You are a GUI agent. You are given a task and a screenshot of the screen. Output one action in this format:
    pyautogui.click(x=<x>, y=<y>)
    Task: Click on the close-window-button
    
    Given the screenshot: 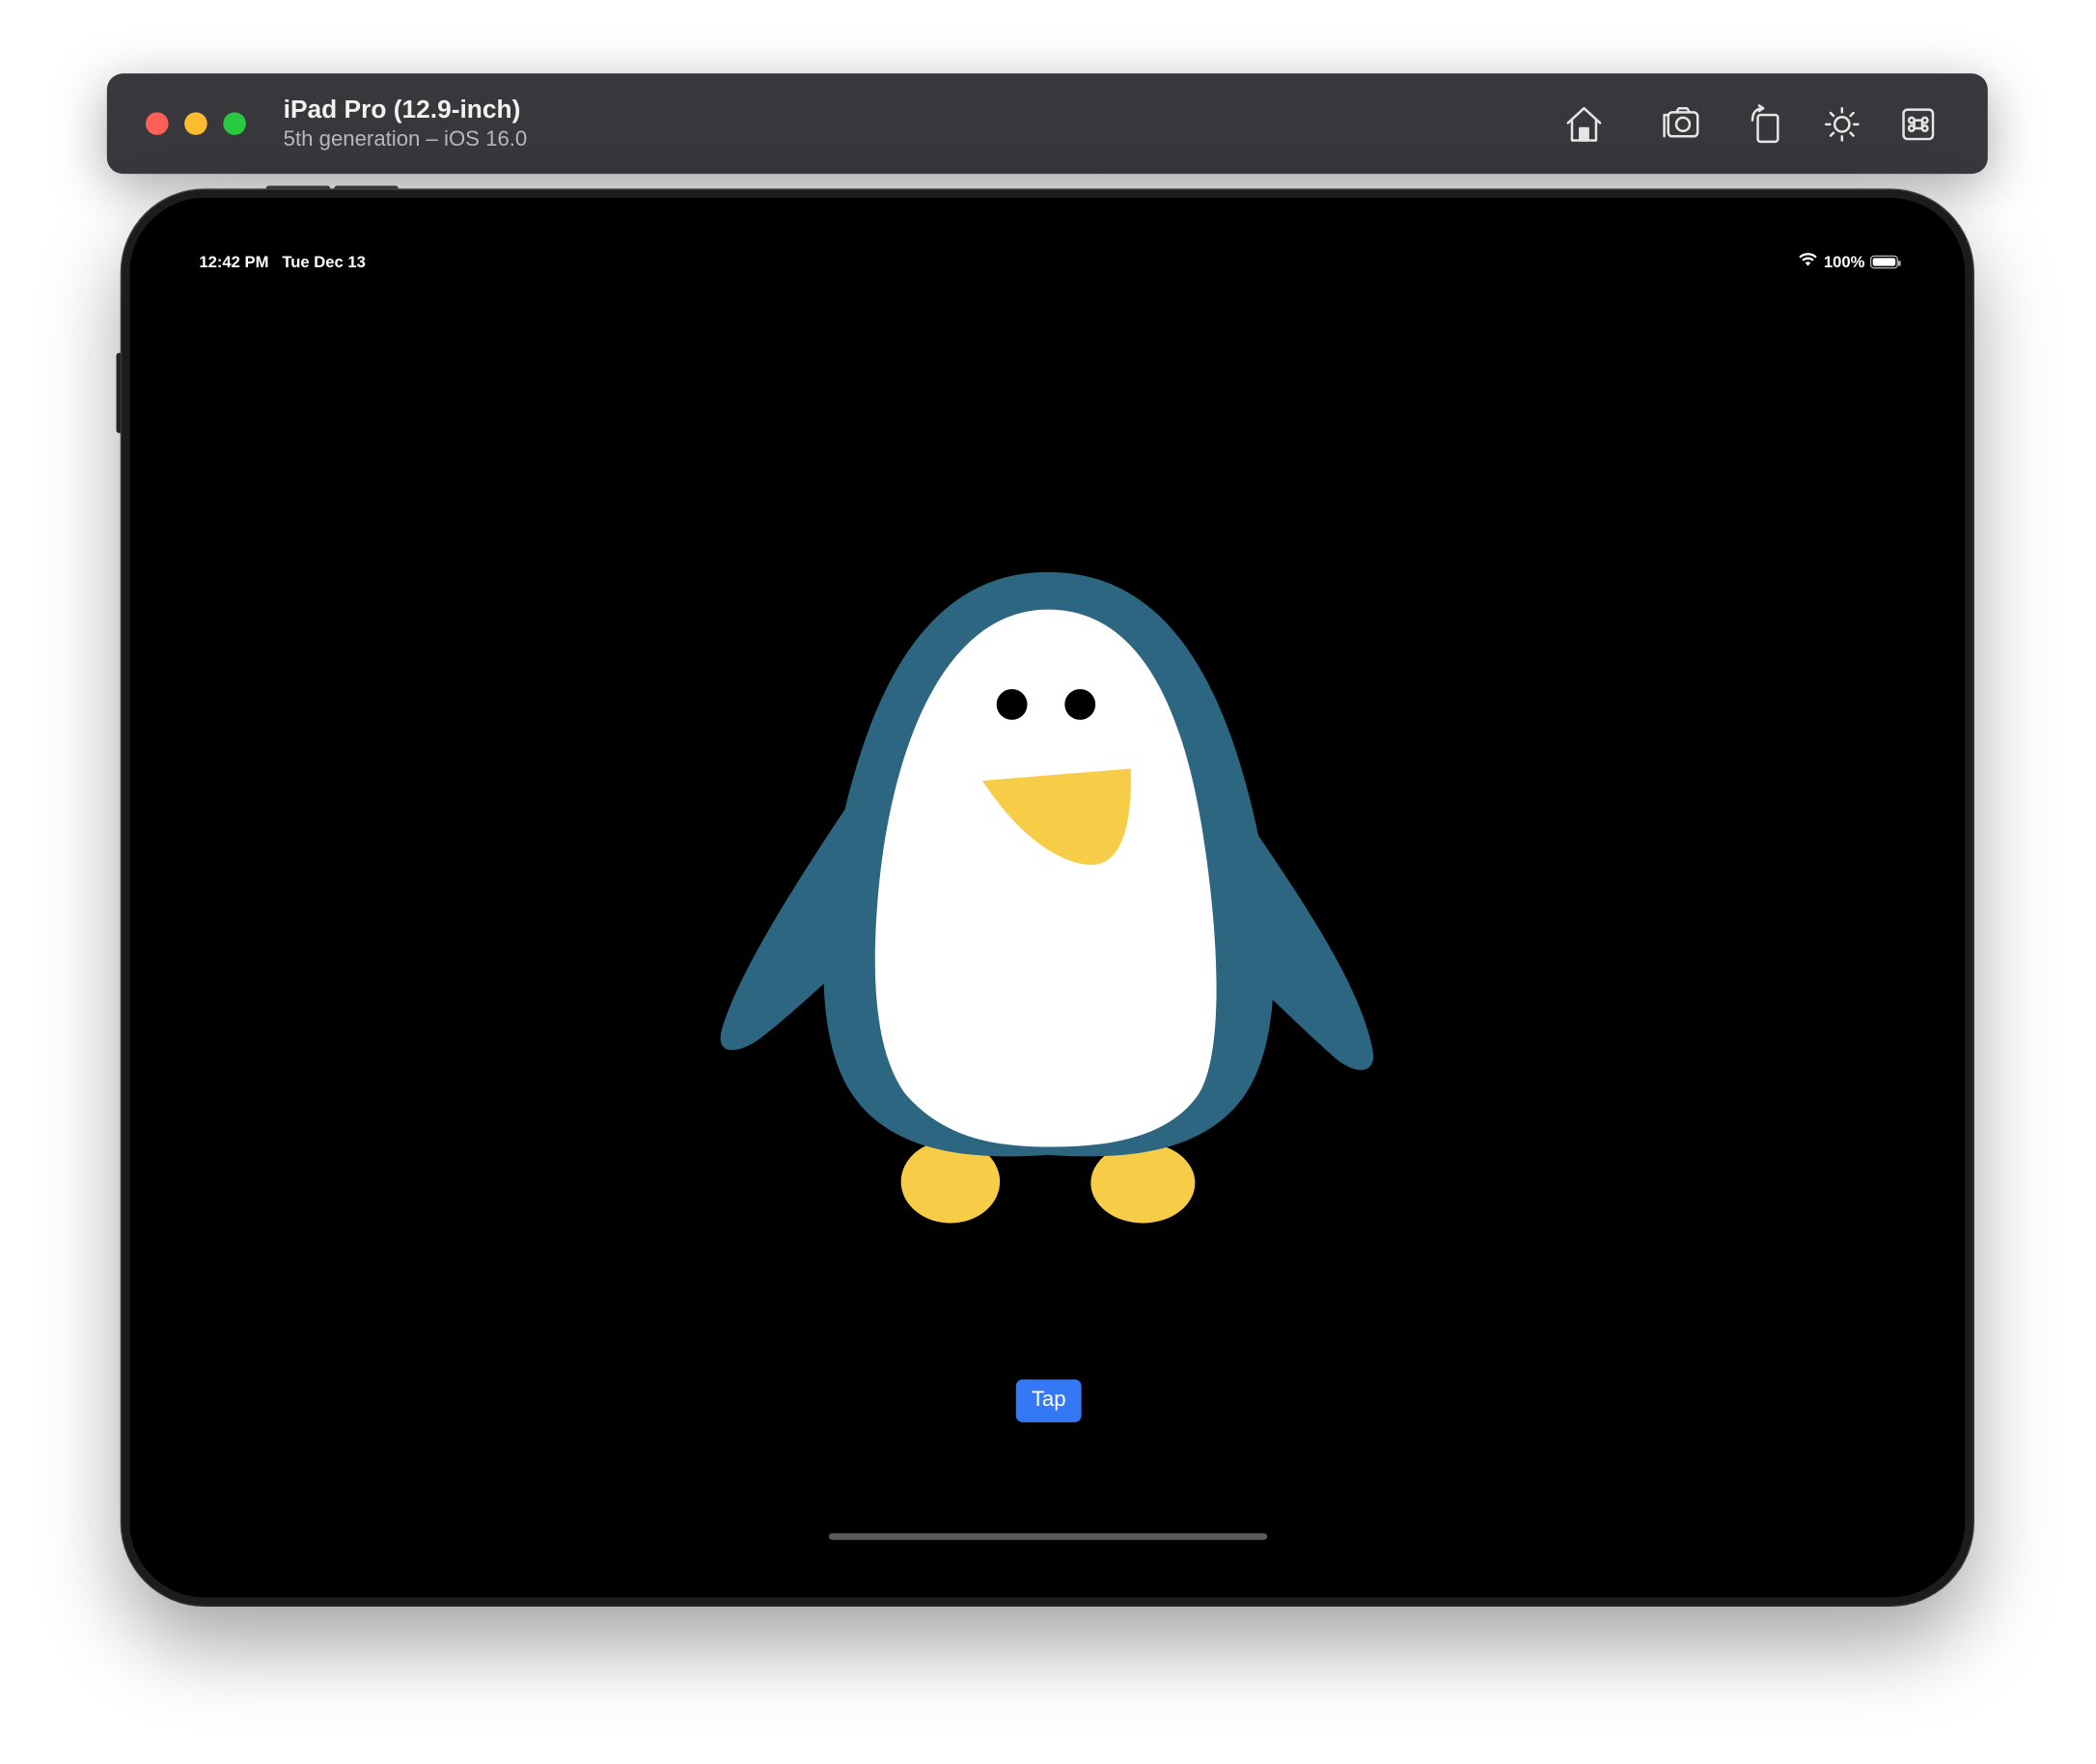 What is the action you would take?
    pyautogui.click(x=157, y=123)
    